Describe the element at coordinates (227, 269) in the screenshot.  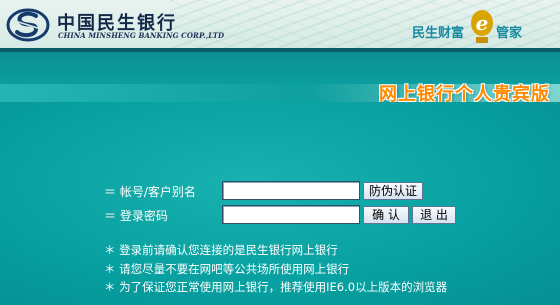
I see `notice-item: ＊ 请您尽量不要在网吧等公共场所使用网上银行` at that location.